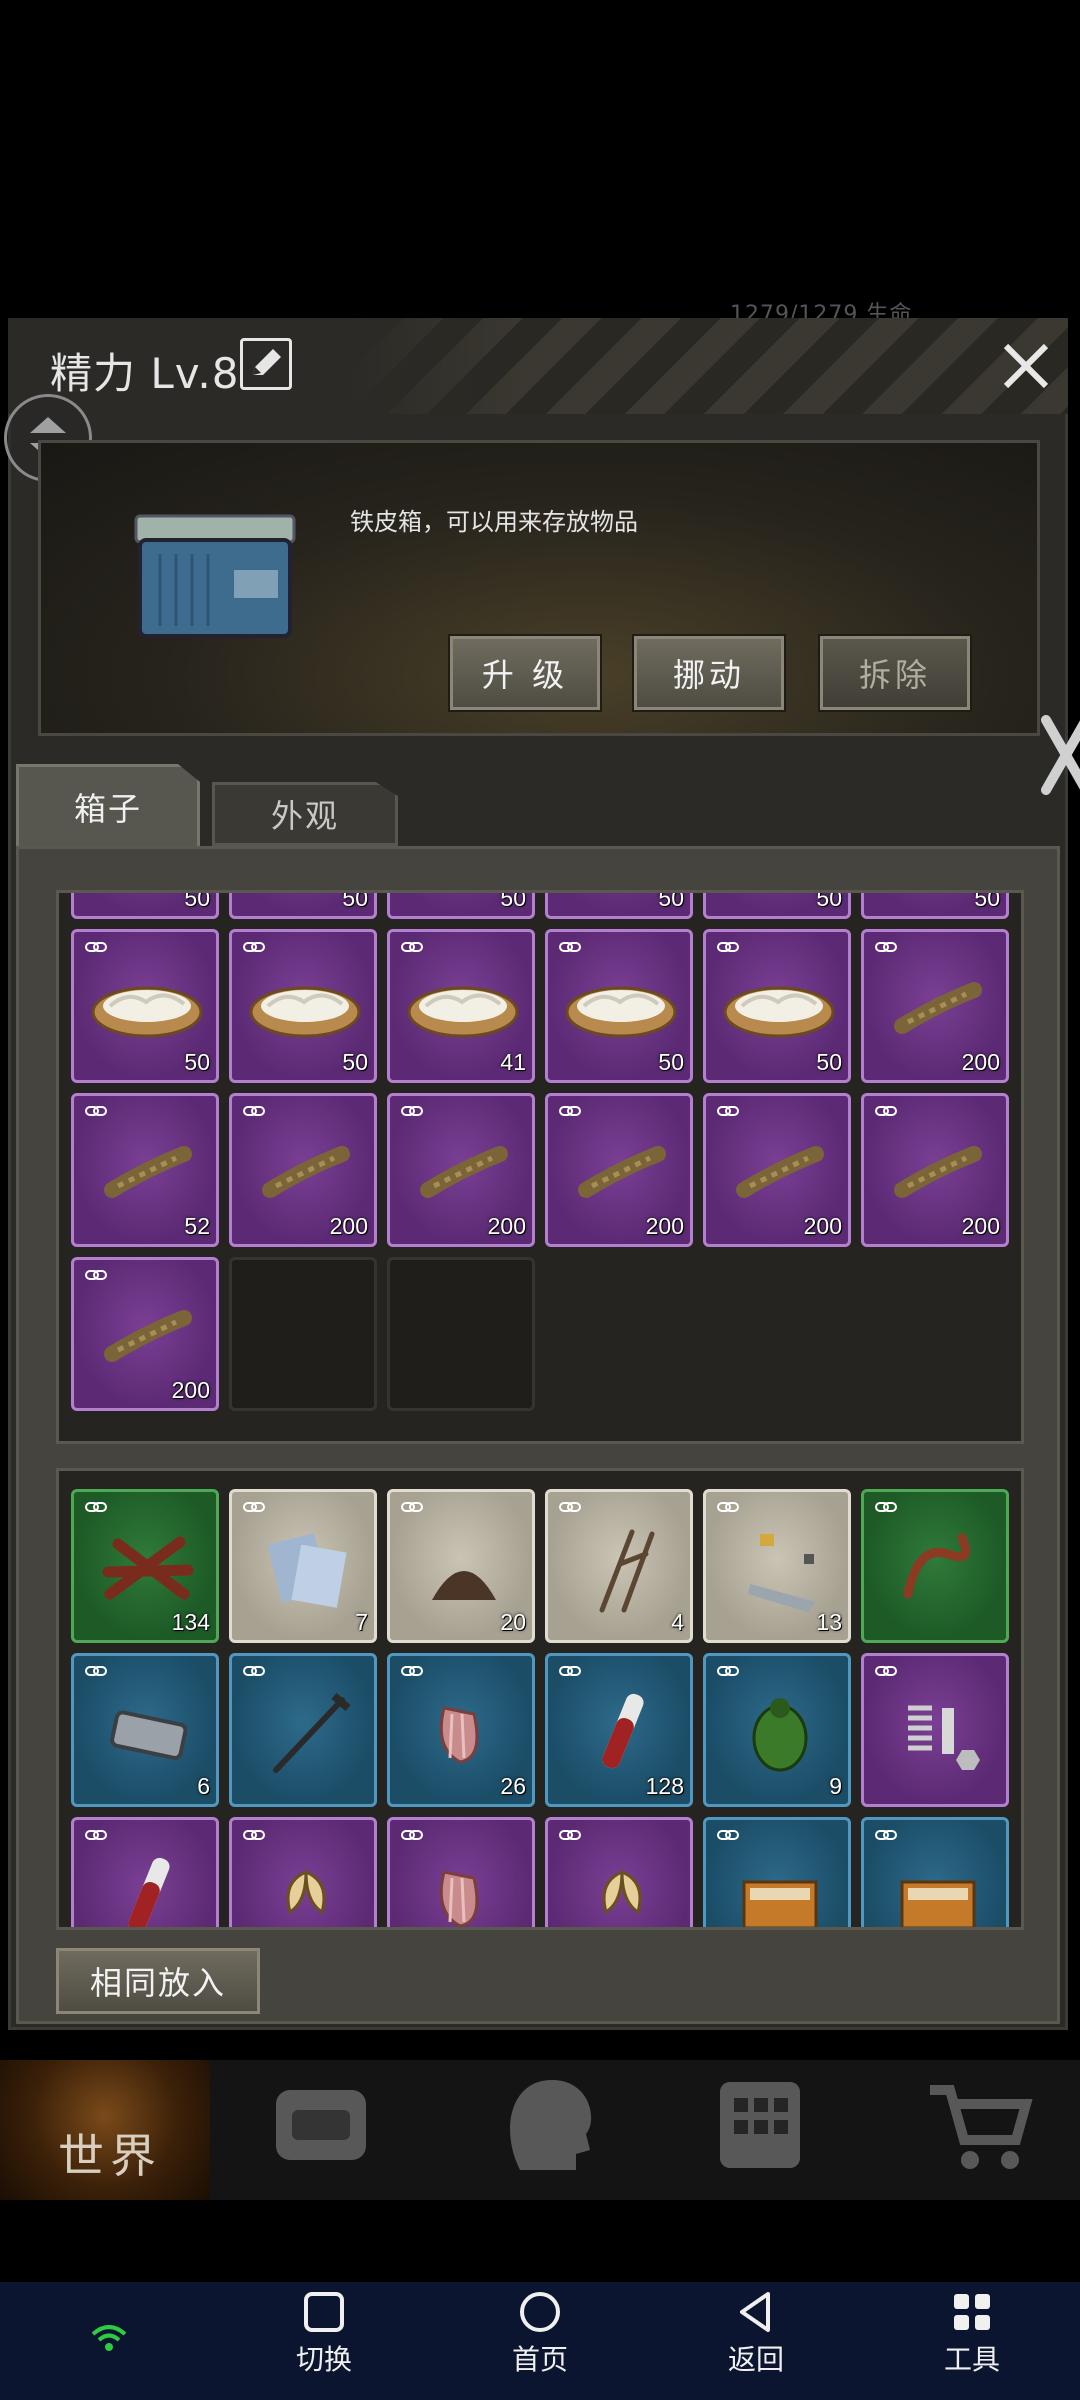 This screenshot has height=2400, width=1080. What do you see at coordinates (550, 2125) in the screenshot?
I see `character-head-icon` at bounding box center [550, 2125].